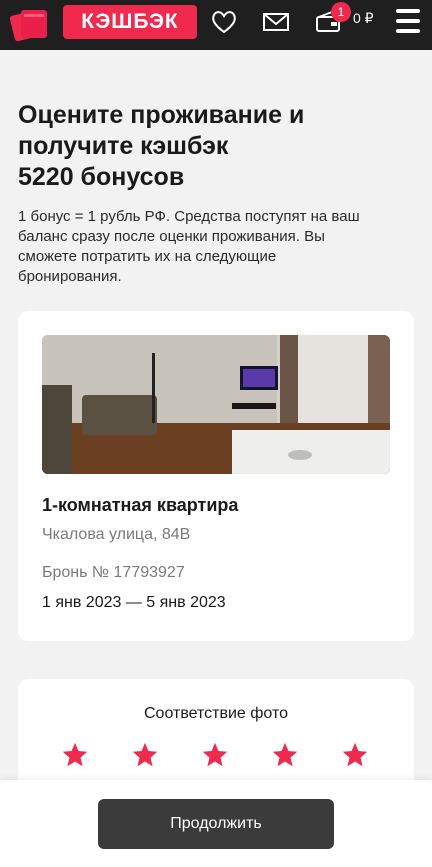 This screenshot has height=867, width=432. I want to click on logo-icon, so click(30, 25).